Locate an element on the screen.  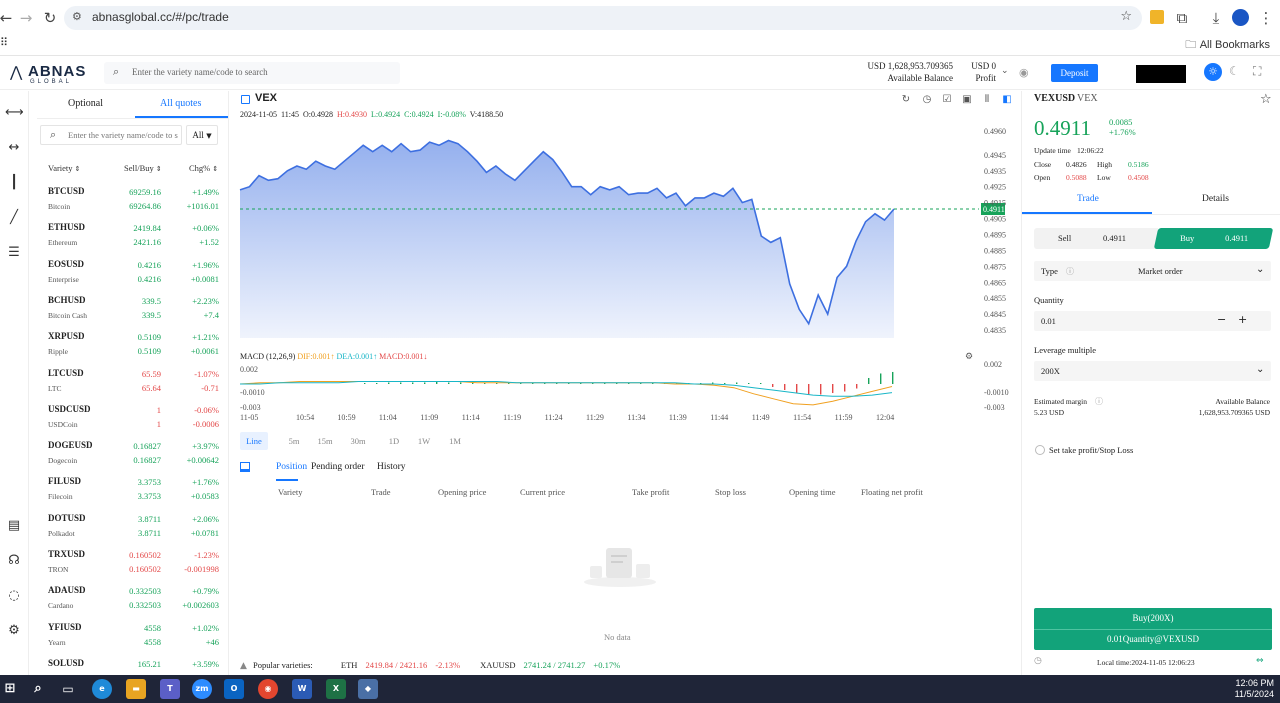
news-icon: ▤ is located at coordinates (14, 526).